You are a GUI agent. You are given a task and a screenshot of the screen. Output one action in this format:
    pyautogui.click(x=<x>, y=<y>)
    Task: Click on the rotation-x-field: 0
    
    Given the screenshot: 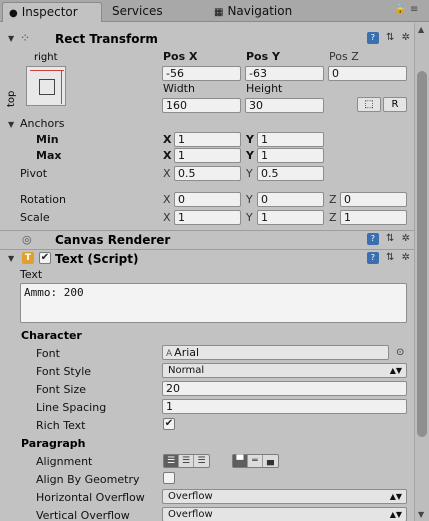 What is the action you would take?
    pyautogui.click(x=207, y=199)
    